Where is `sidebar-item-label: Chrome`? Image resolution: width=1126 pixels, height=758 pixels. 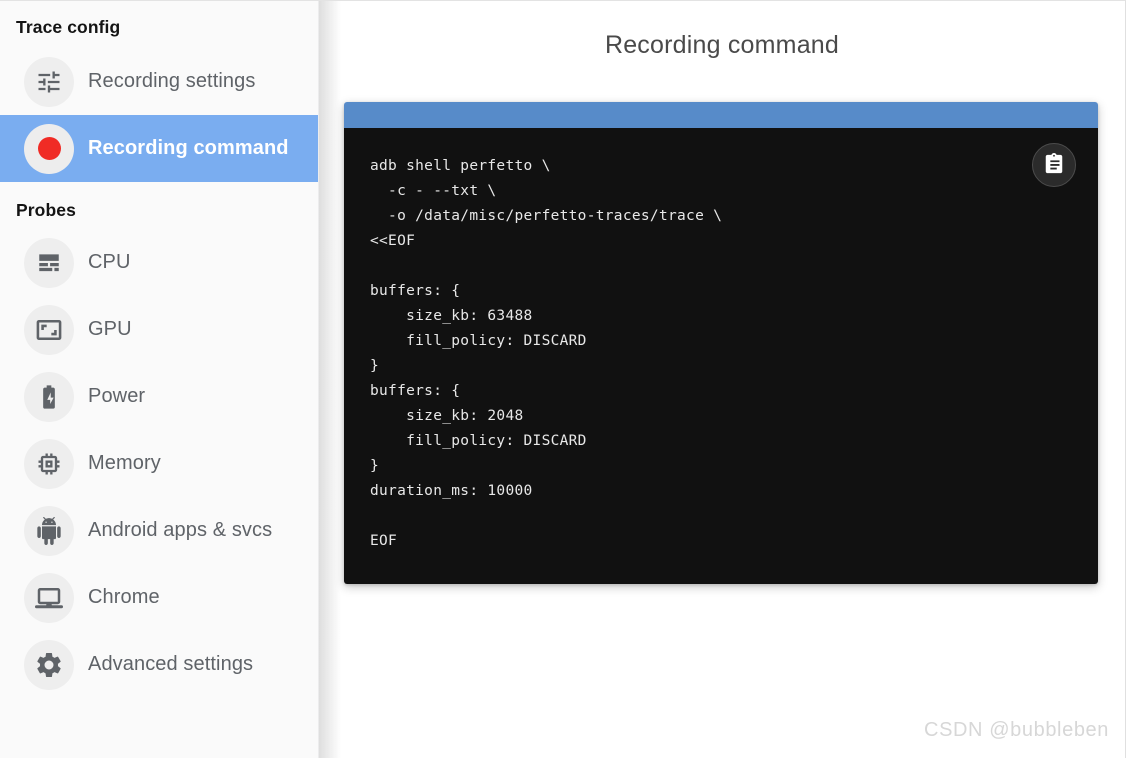
sidebar-item-label: Chrome is located at coordinates (124, 597).